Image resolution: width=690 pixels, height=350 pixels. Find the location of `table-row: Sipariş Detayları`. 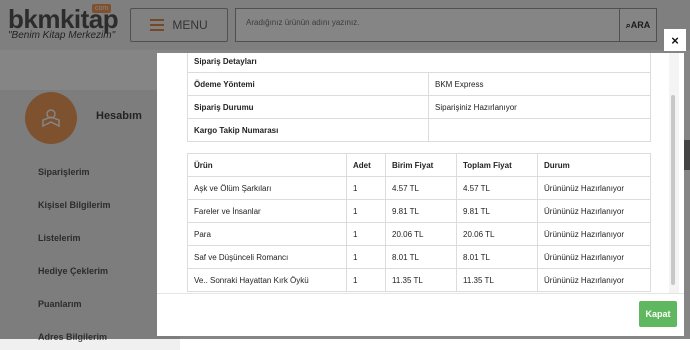

table-row: Sipariş Detayları is located at coordinates (419, 63).